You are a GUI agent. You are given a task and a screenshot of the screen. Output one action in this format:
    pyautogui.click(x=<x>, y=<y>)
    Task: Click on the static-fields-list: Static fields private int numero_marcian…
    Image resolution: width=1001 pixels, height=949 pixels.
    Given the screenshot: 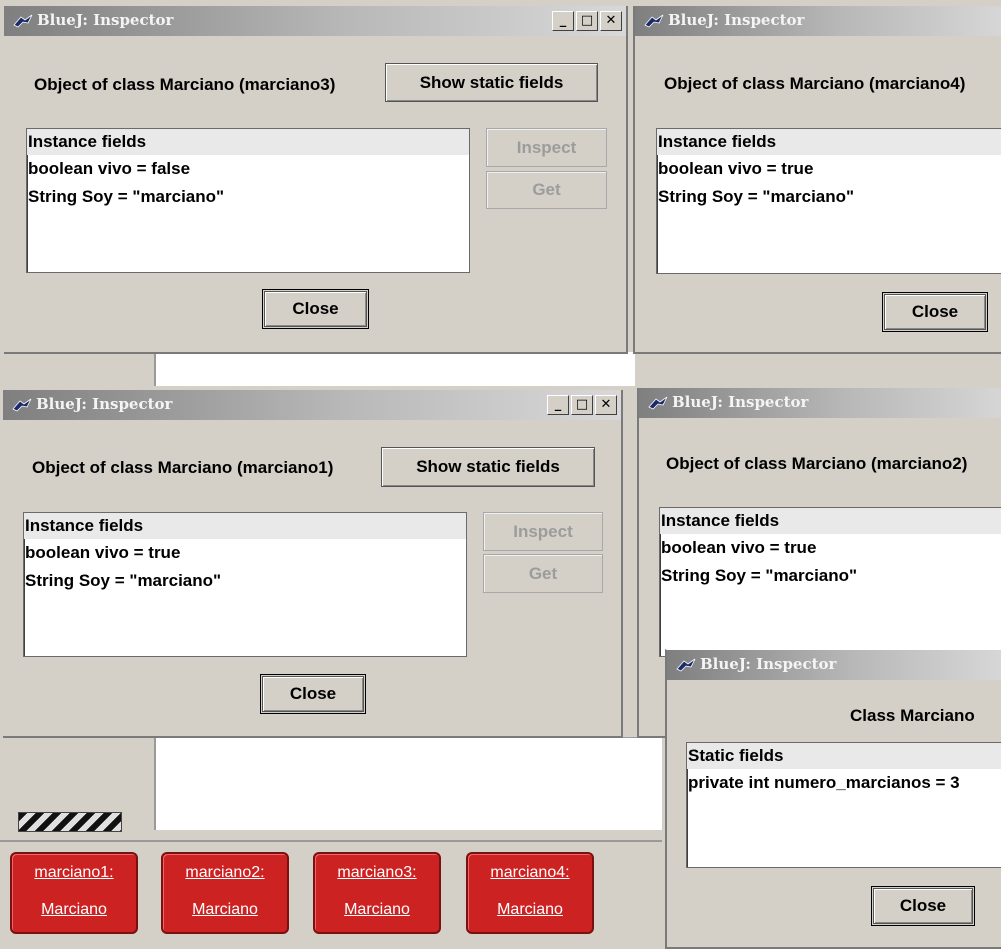 What is the action you would take?
    pyautogui.click(x=843, y=805)
    